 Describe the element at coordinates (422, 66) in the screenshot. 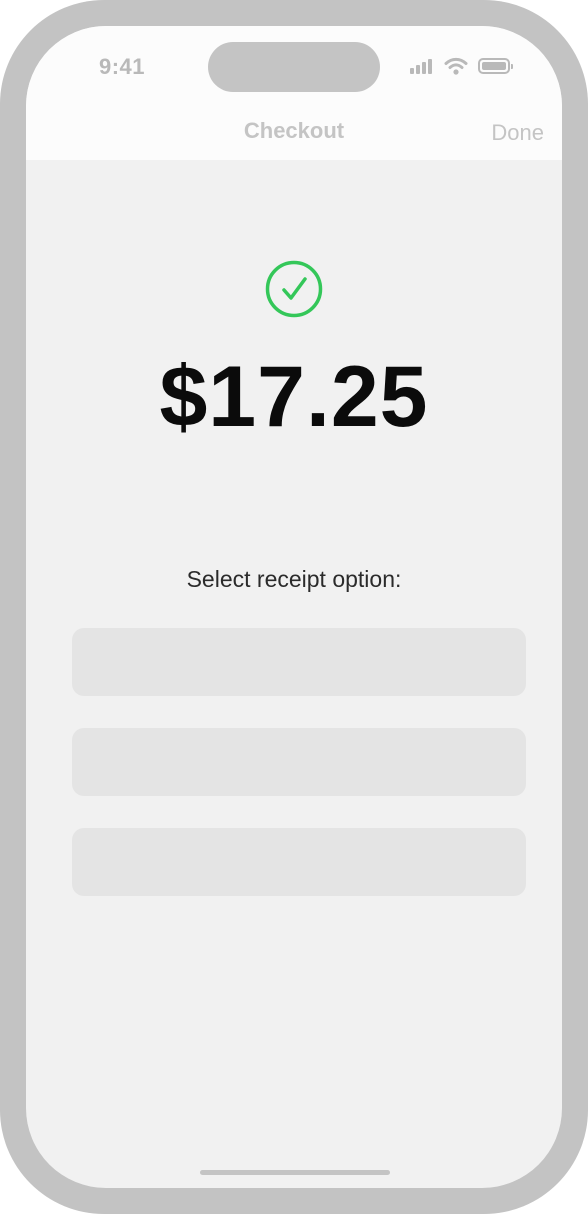

I see `signal-icon` at that location.